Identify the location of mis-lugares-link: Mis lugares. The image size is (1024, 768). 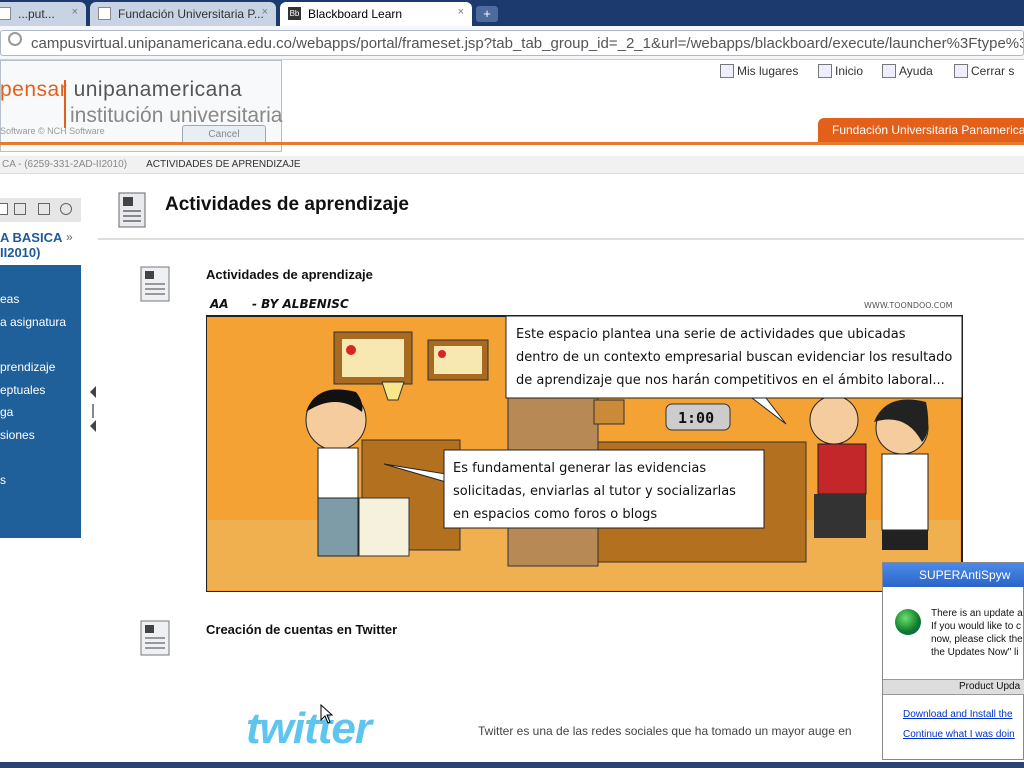
(759, 71).